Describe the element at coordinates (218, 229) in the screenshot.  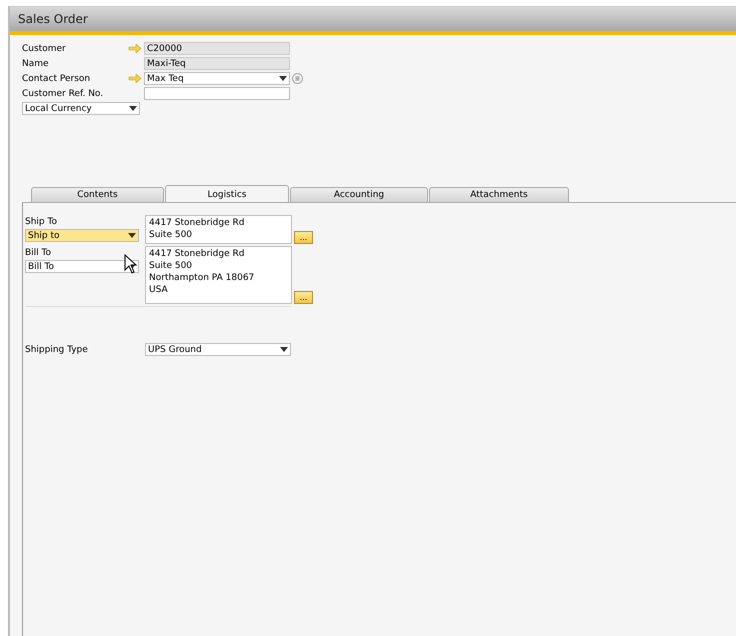
I see `address-box: 4417 Stonebridge Rd Suite 500` at that location.